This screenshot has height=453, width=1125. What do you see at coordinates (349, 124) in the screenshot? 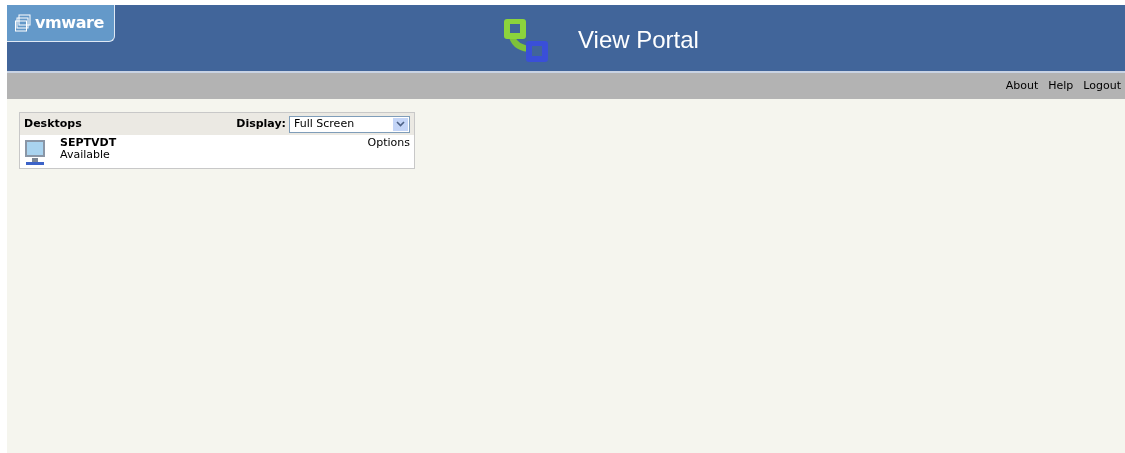
I see `display-select: Full Screen` at bounding box center [349, 124].